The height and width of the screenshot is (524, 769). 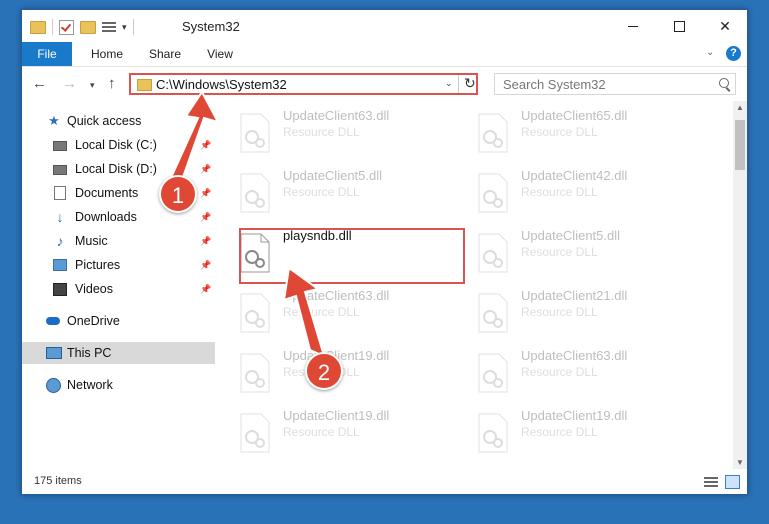 I want to click on sidebar-item-label: Quick access, so click(x=104, y=121).